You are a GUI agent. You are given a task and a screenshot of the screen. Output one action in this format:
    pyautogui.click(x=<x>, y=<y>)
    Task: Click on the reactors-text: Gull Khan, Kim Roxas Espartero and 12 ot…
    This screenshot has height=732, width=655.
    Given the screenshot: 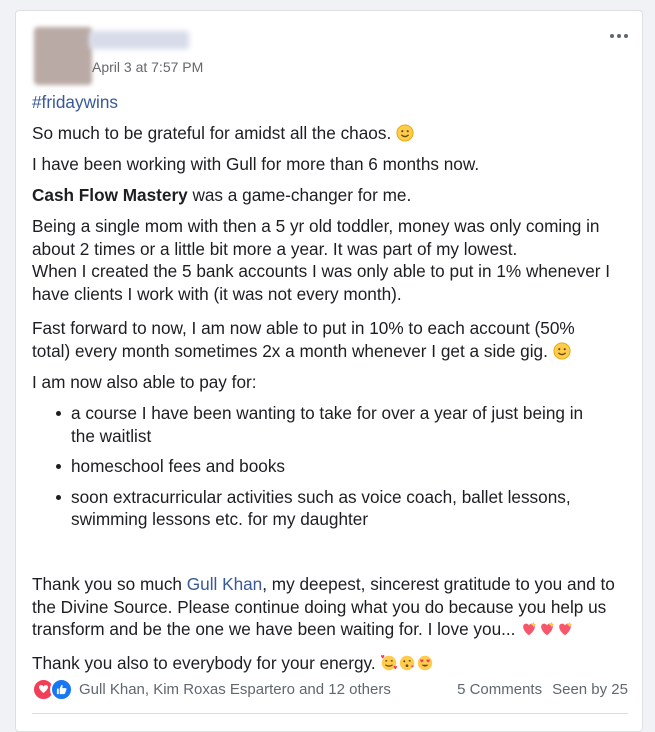 What is the action you would take?
    pyautogui.click(x=235, y=689)
    